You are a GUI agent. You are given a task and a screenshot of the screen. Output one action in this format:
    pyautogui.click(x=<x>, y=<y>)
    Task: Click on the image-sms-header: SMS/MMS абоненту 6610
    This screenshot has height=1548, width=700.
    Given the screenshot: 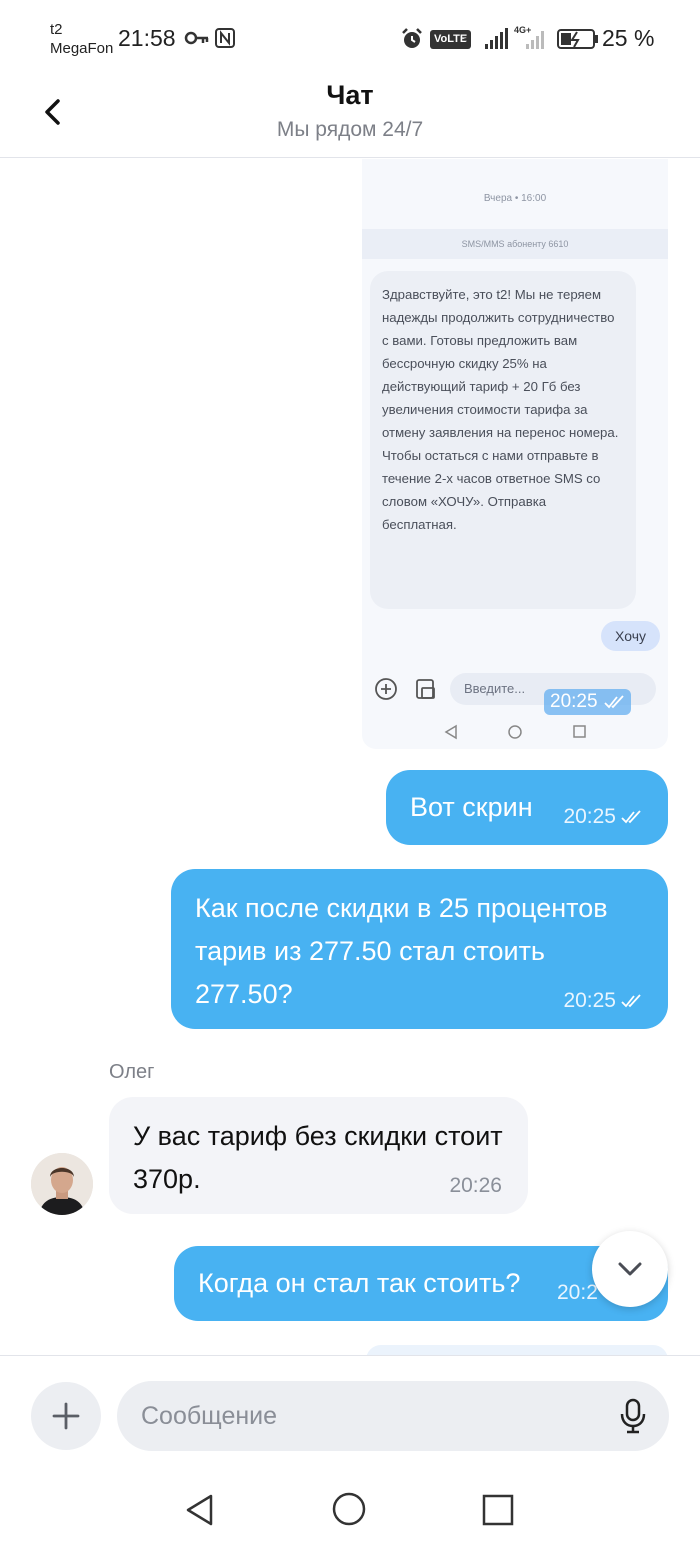 What is the action you would take?
    pyautogui.click(x=515, y=244)
    